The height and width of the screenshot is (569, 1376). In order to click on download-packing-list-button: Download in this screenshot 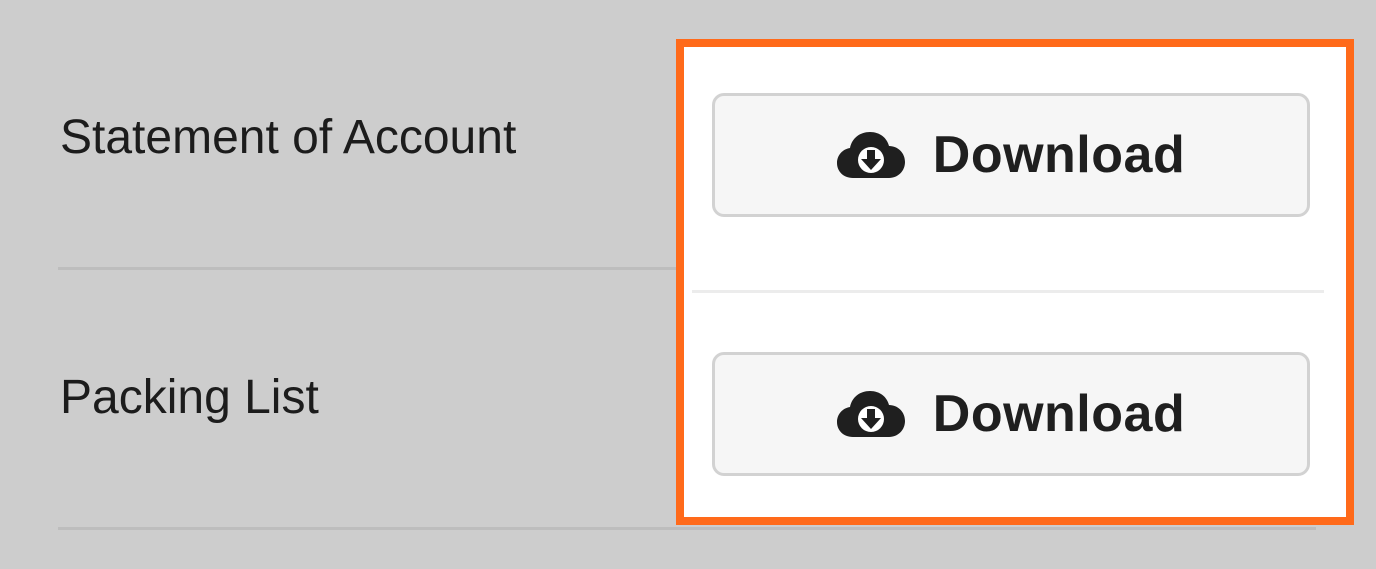, I will do `click(1011, 414)`.